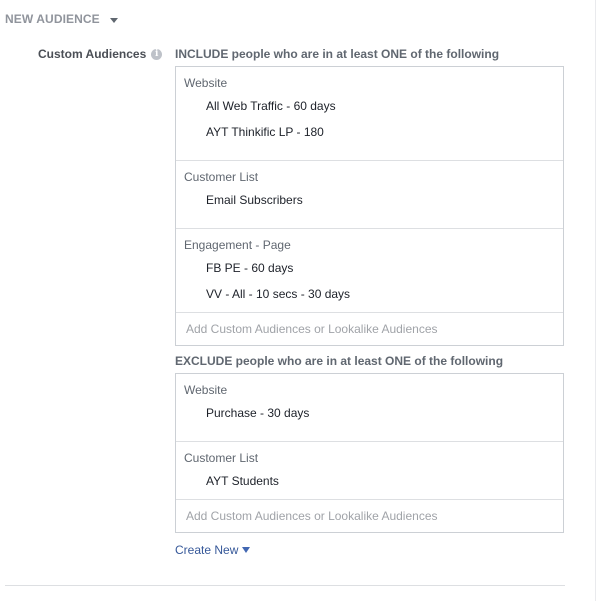 This screenshot has width=598, height=601. What do you see at coordinates (52, 19) in the screenshot?
I see `new-audience-title: NEW AUDIENCE` at bounding box center [52, 19].